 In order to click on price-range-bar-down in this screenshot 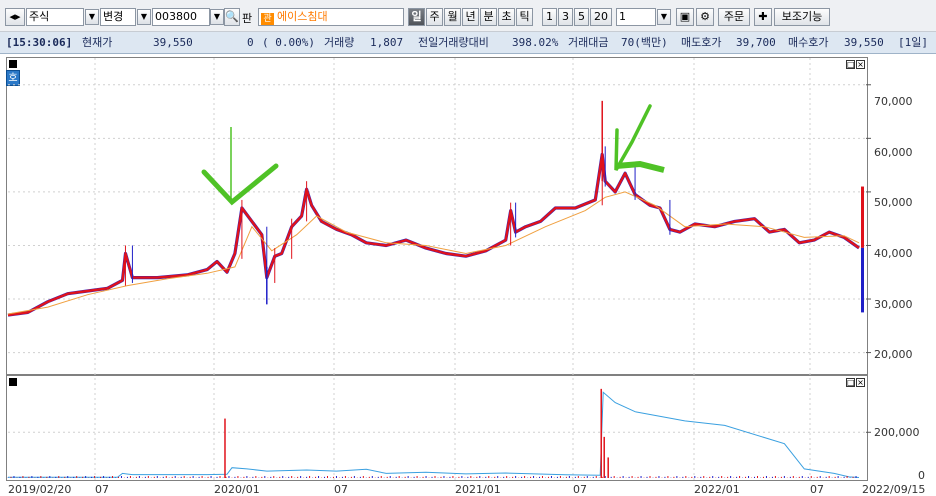, I will do `click(862, 280)`.